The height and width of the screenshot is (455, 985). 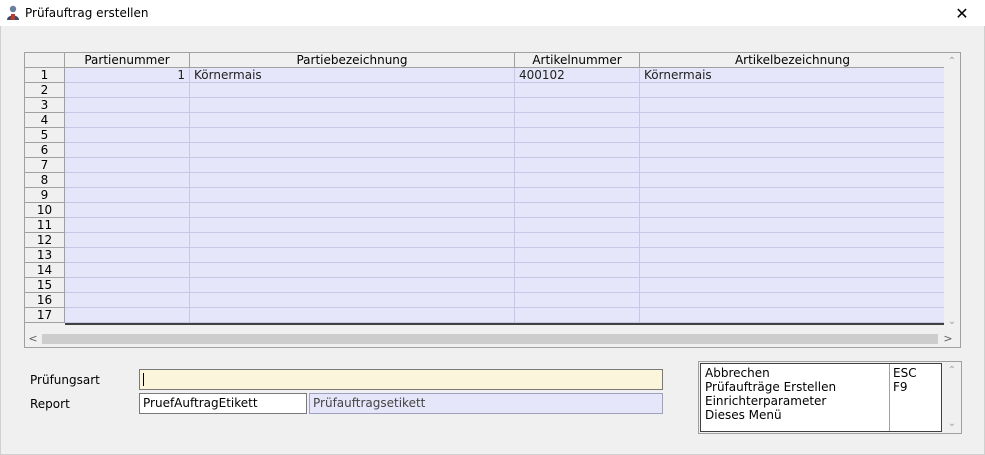 I want to click on row-number: 9, so click(x=45, y=195).